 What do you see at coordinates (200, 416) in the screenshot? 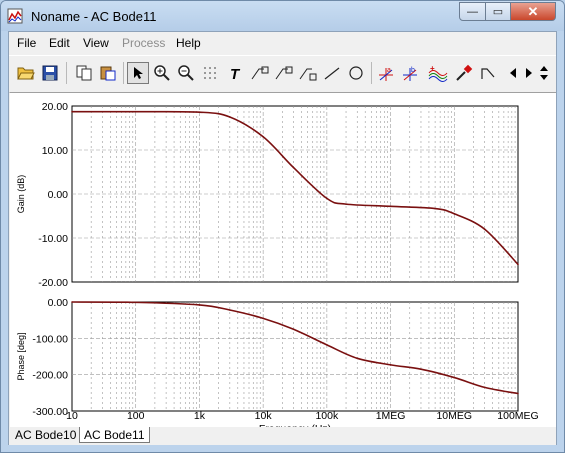
I see `x-tick-label: 1k` at bounding box center [200, 416].